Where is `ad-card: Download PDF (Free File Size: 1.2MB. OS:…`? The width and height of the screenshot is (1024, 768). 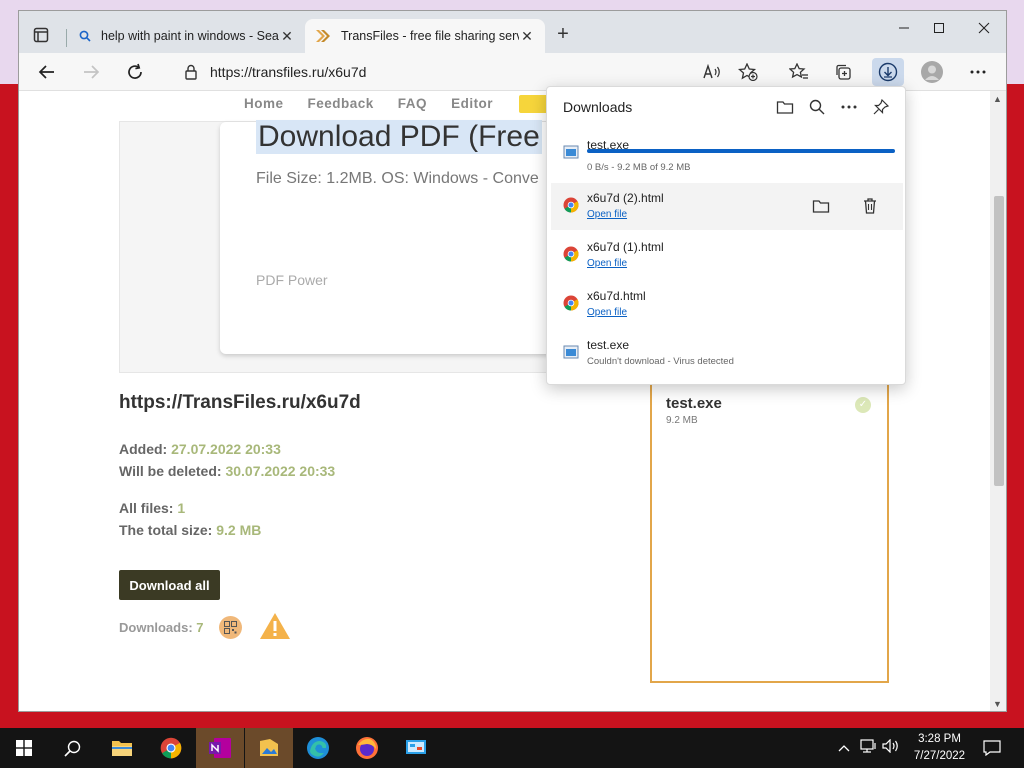 ad-card: Download PDF (Free File Size: 1.2MB. OS:… is located at coordinates (400, 237).